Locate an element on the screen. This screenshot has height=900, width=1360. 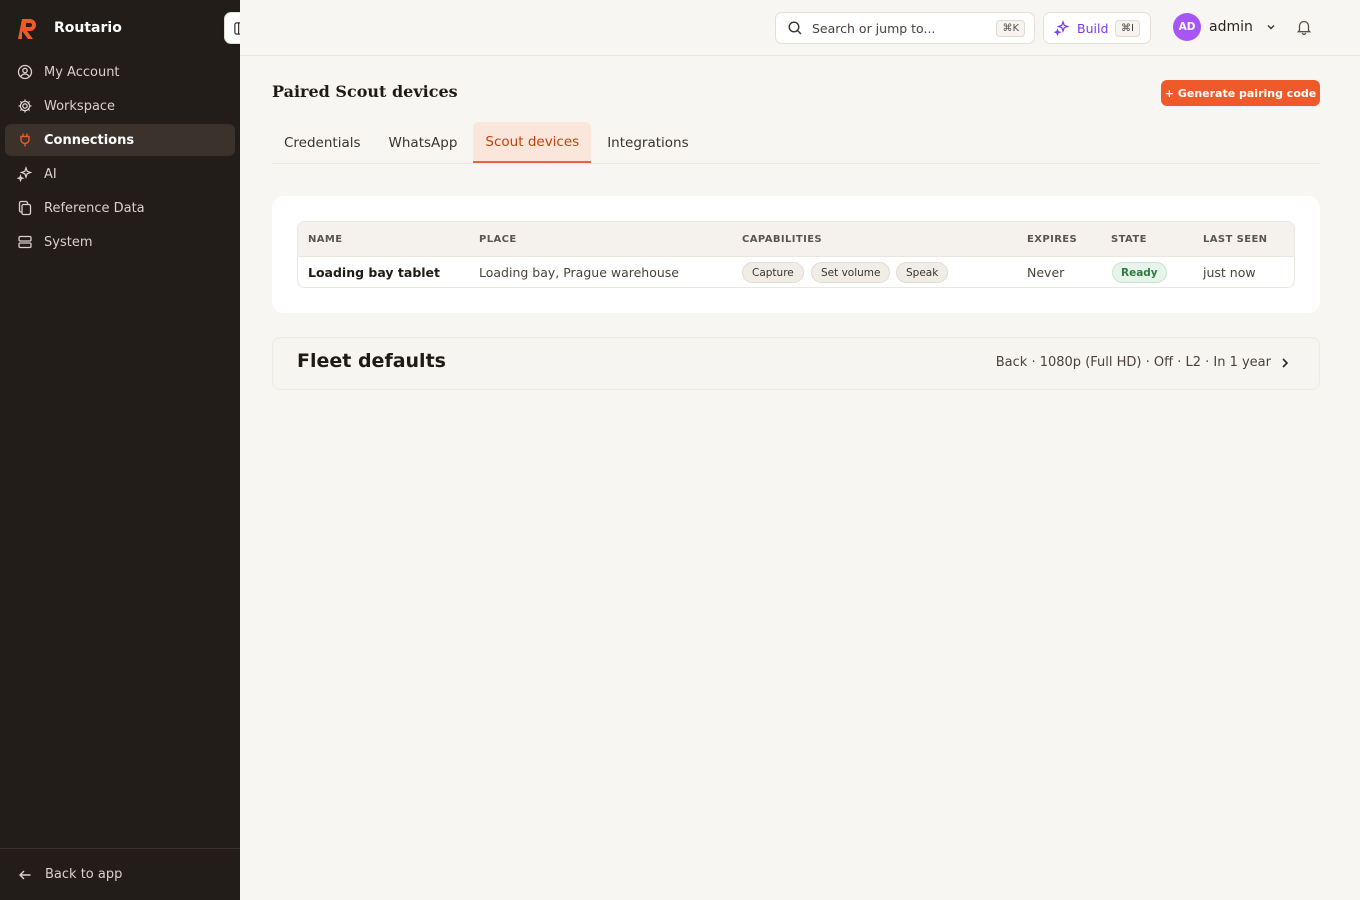
sidebar-item-my-account: My Account is located at coordinates (120, 72).